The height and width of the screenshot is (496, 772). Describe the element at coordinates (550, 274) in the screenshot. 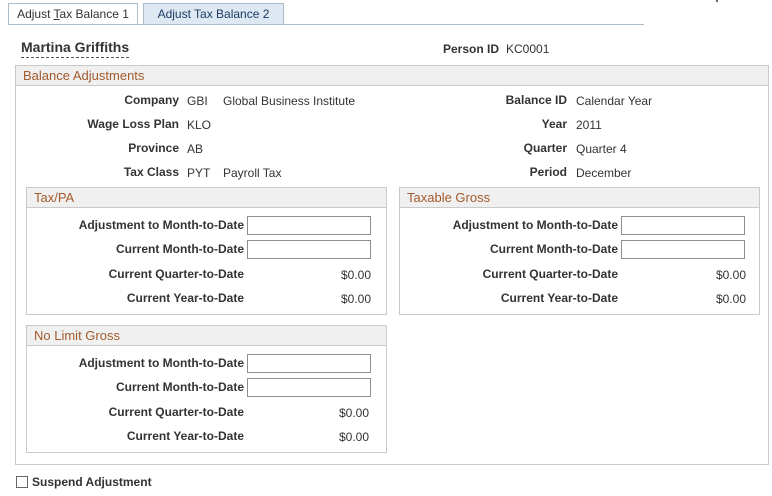

I see `taxable-cur-qtd-label: Current Quarter-to-Date` at that location.